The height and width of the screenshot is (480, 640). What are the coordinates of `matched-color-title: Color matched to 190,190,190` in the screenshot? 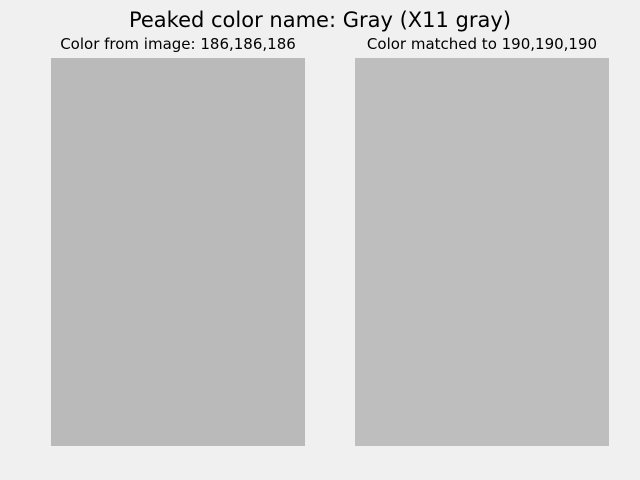 It's located at (482, 44).